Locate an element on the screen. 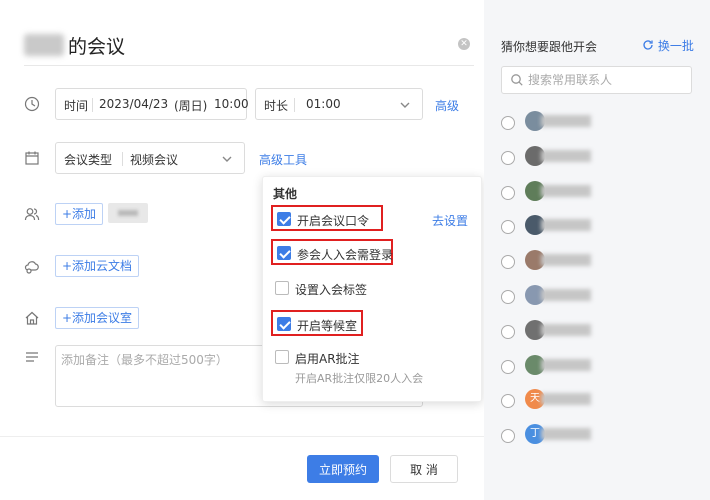 This screenshot has height=500, width=710. clear-icon: ✕ is located at coordinates (464, 44).